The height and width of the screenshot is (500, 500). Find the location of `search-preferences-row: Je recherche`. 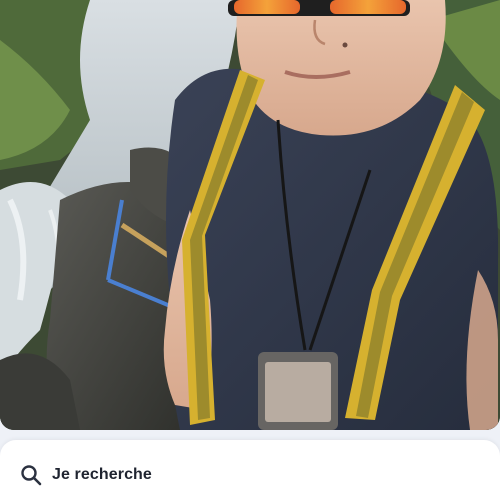

search-preferences-row: Je recherche is located at coordinates (86, 475).